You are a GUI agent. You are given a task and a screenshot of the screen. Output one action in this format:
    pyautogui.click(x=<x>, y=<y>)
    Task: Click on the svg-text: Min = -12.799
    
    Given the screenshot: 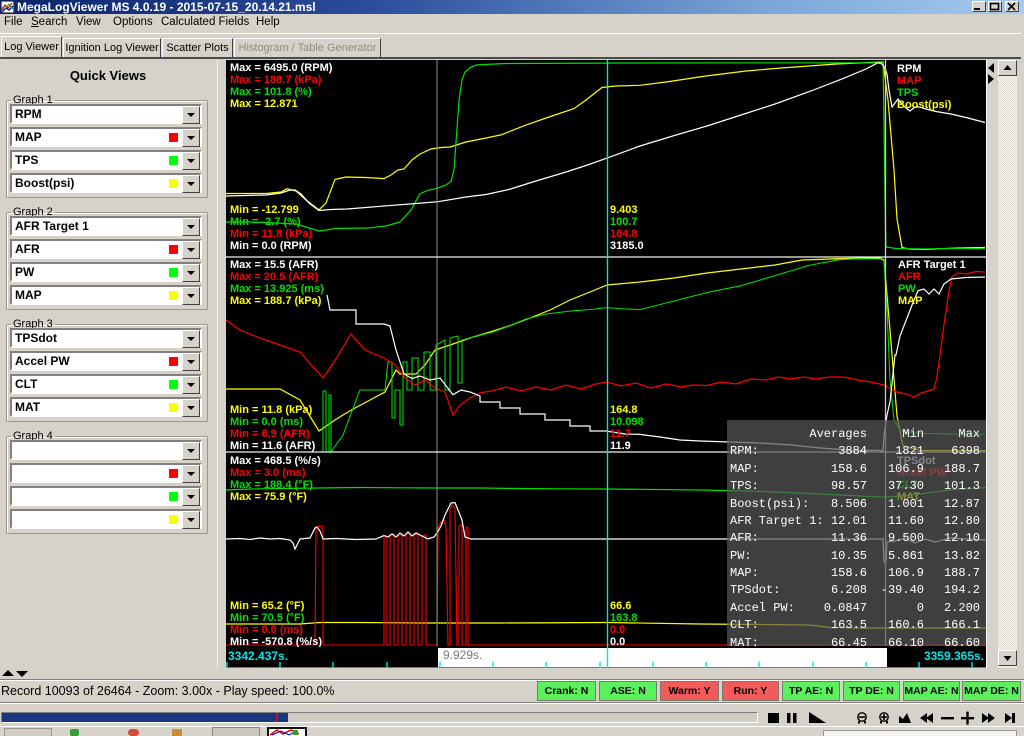 What is the action you would take?
    pyautogui.click(x=264, y=210)
    